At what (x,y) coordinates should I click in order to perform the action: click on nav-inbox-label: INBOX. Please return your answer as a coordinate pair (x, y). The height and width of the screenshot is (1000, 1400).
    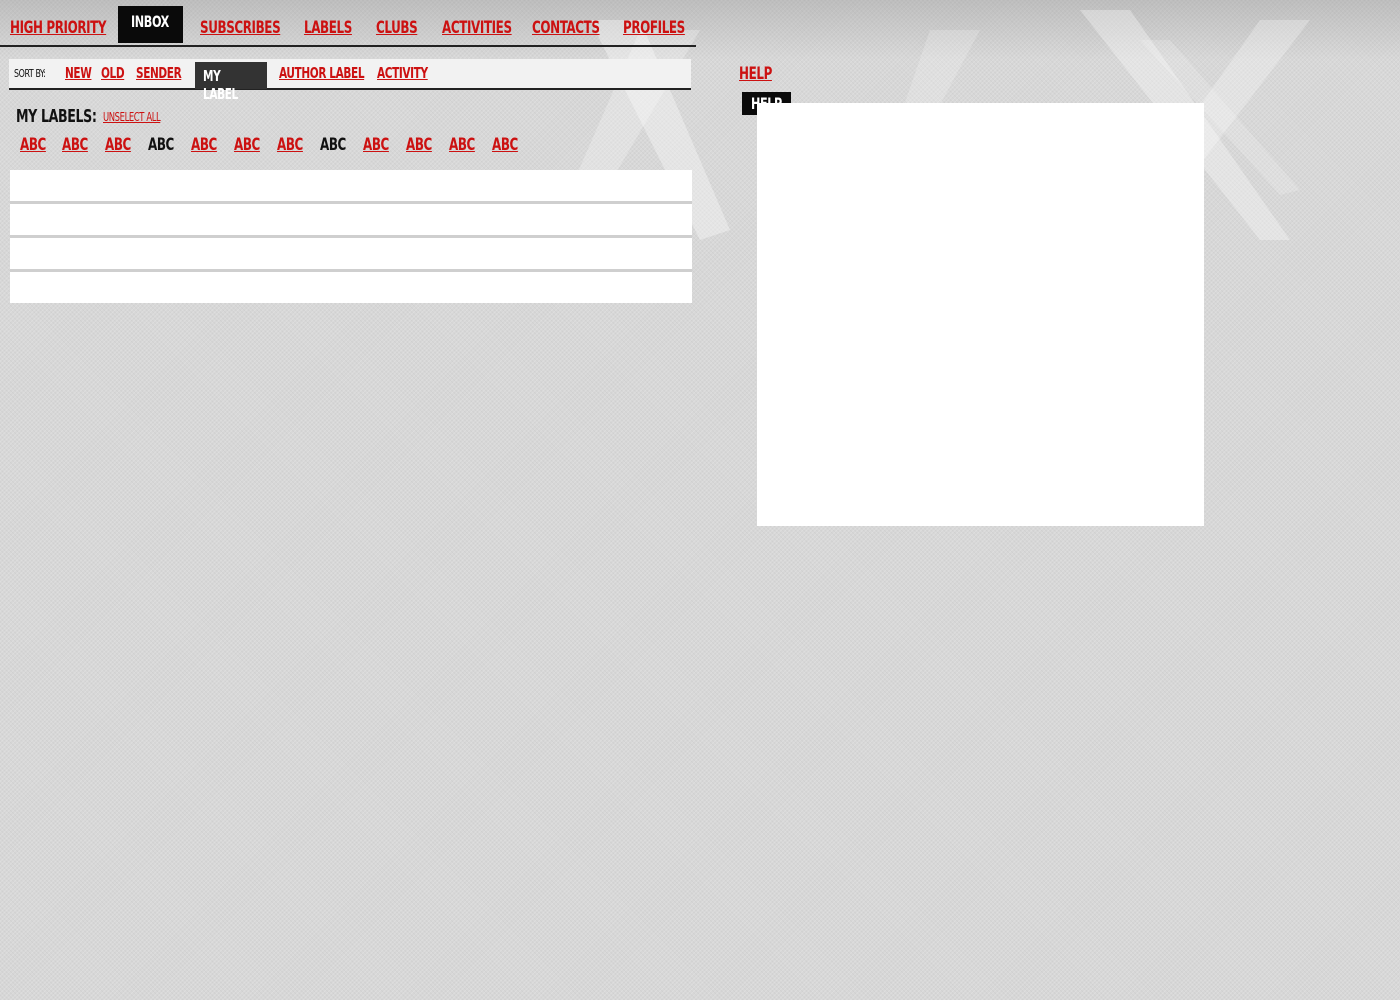
    Looking at the image, I should click on (150, 21).